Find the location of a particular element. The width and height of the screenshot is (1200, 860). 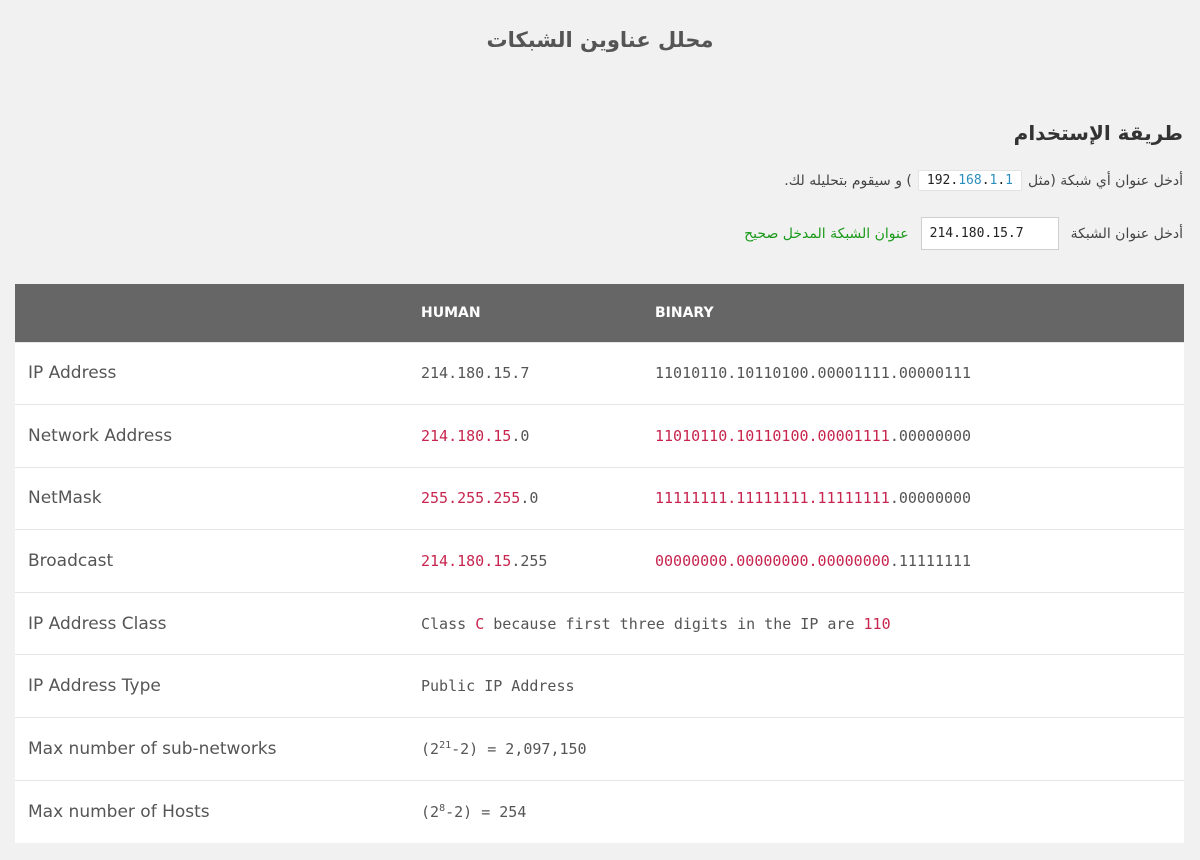

table-row: IP Address Type Public IP Address is located at coordinates (599, 686).